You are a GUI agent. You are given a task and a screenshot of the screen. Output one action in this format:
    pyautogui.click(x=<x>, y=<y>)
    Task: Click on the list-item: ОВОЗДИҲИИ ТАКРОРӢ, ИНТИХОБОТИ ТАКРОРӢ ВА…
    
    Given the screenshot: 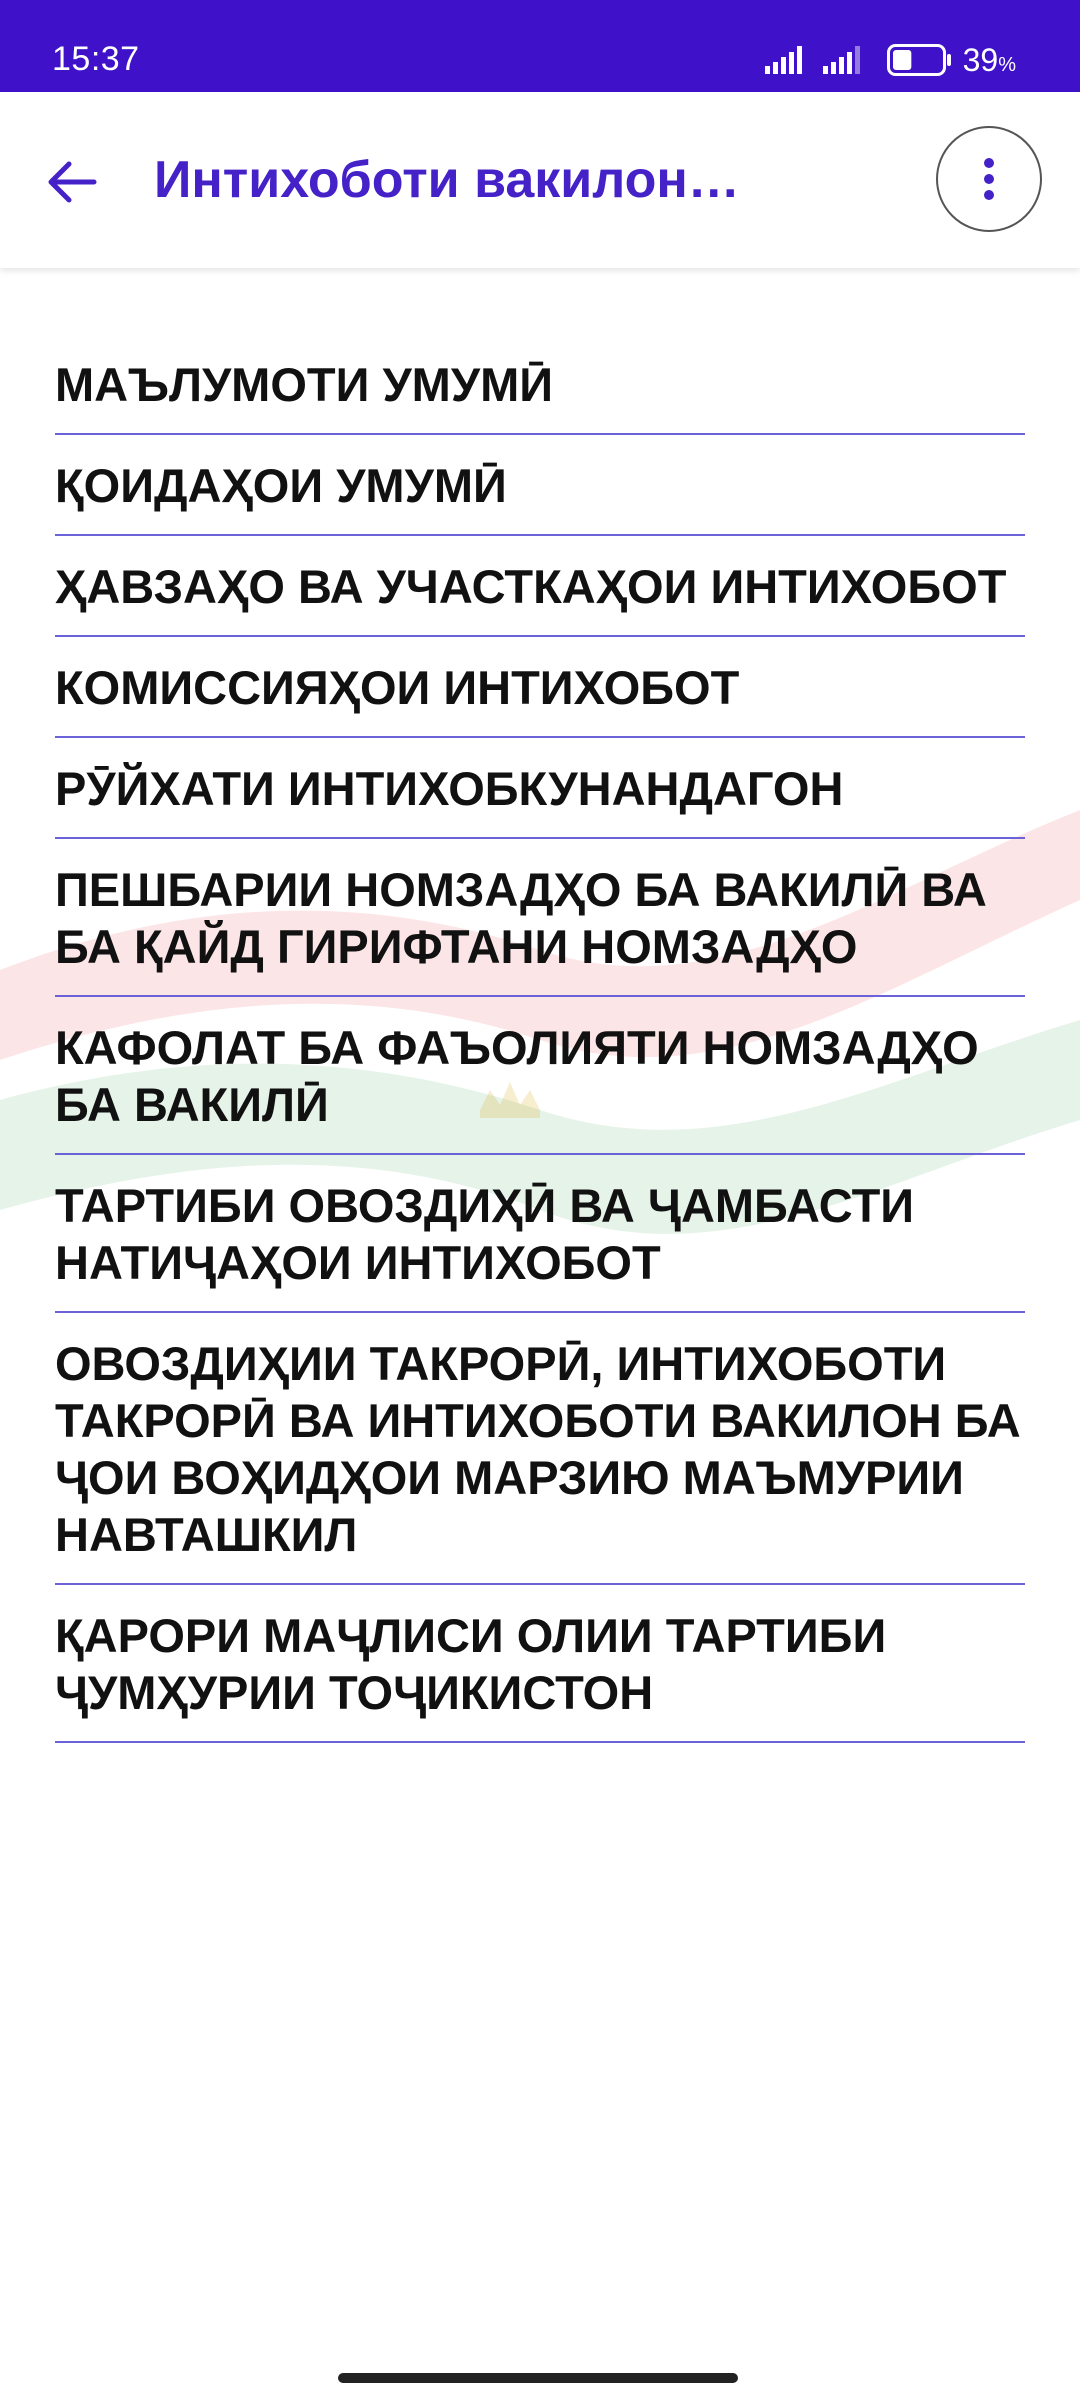 What is the action you would take?
    pyautogui.click(x=540, y=1449)
    